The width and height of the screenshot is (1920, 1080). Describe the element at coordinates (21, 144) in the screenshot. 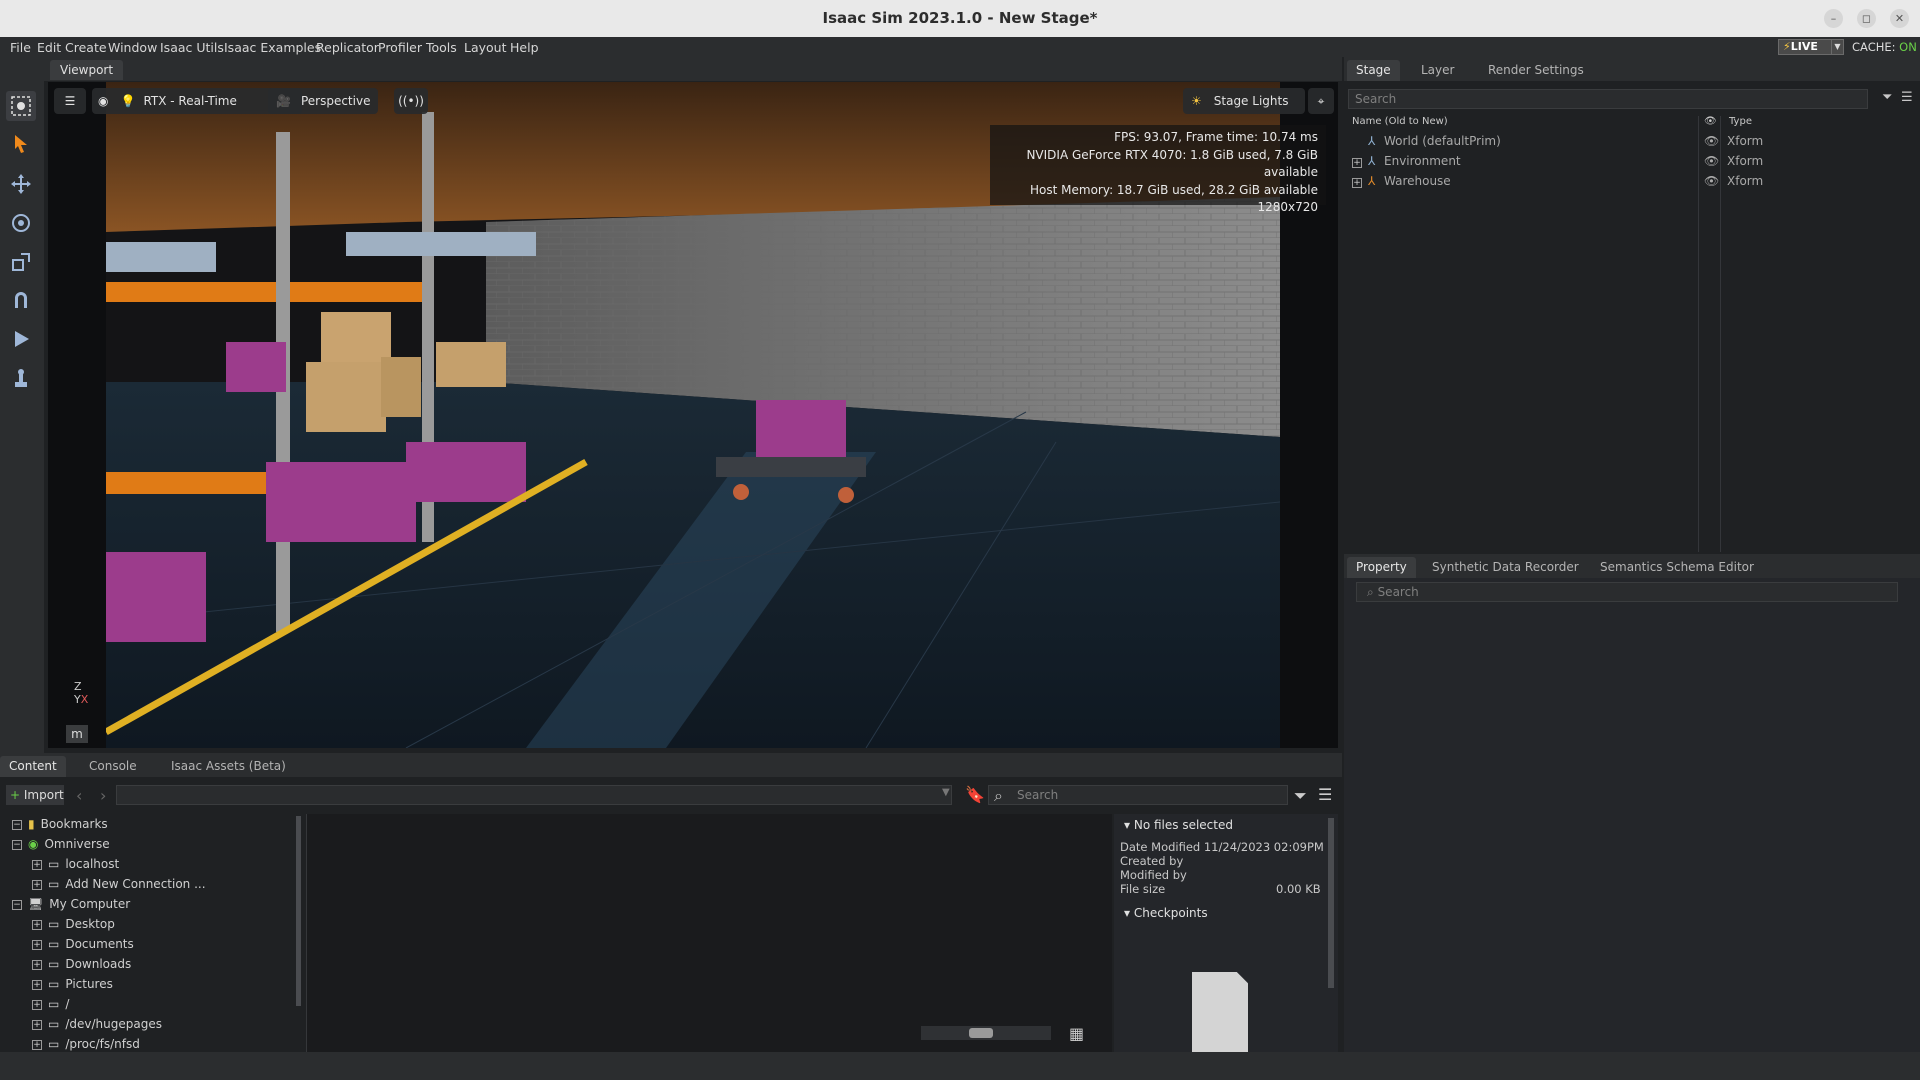

I see `select-tool-button` at that location.